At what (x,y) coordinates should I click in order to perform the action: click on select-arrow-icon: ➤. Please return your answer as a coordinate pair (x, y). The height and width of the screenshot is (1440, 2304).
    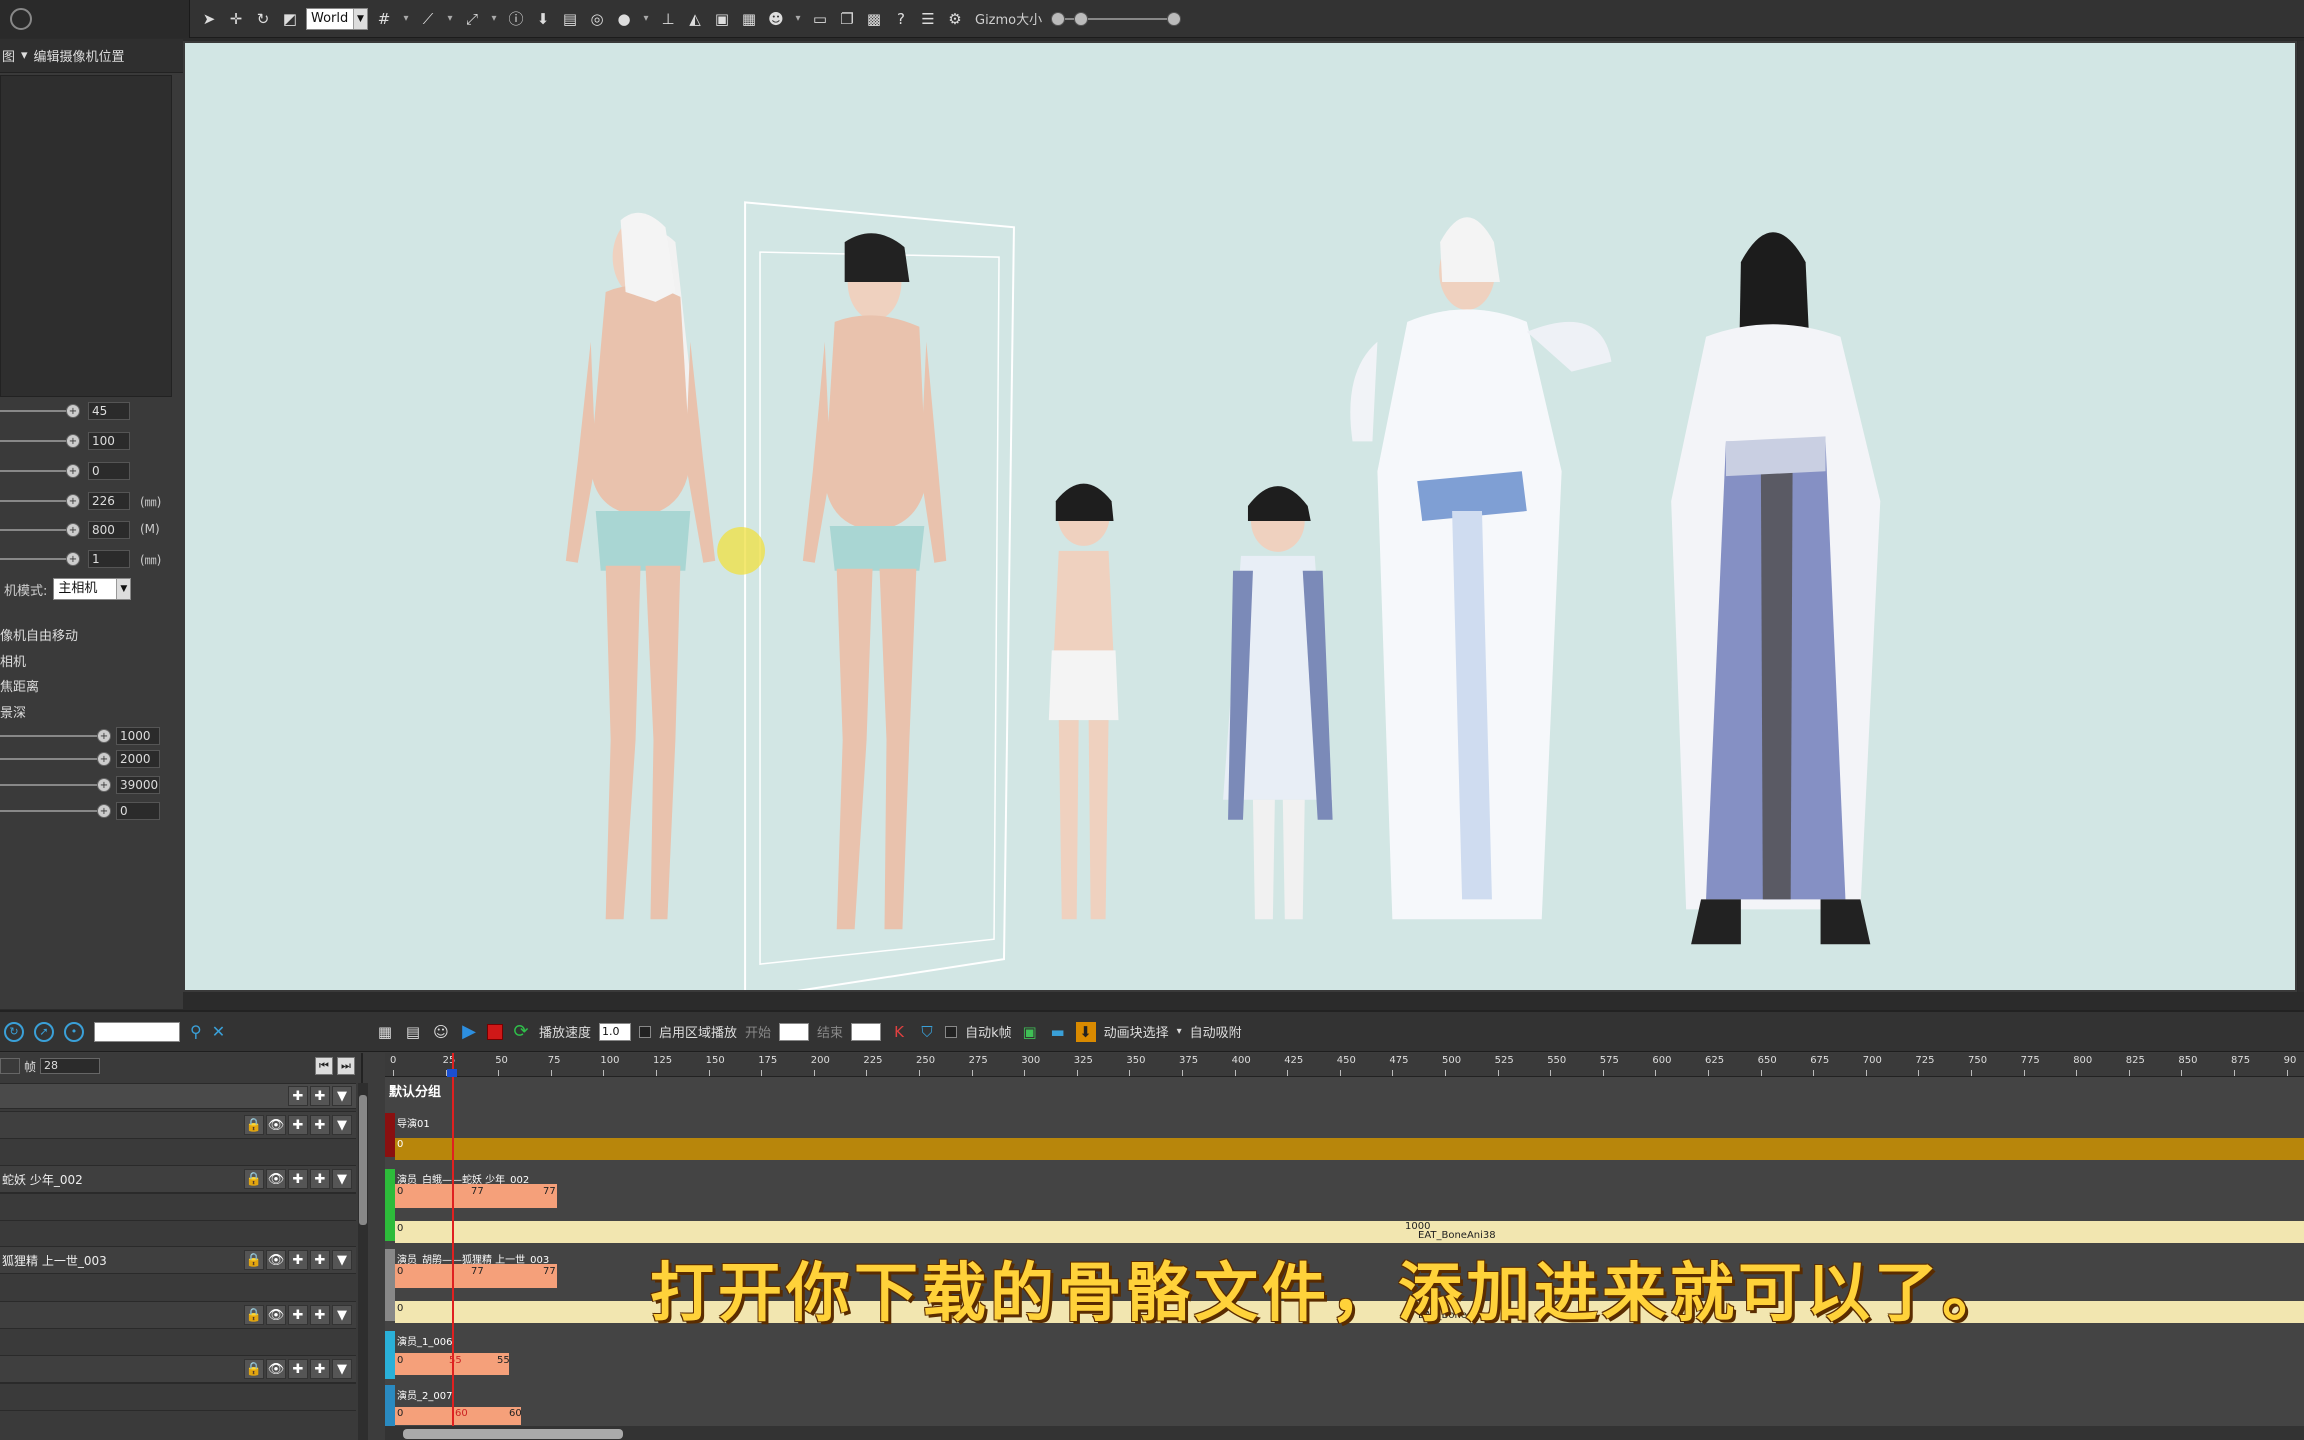
    Looking at the image, I should click on (209, 19).